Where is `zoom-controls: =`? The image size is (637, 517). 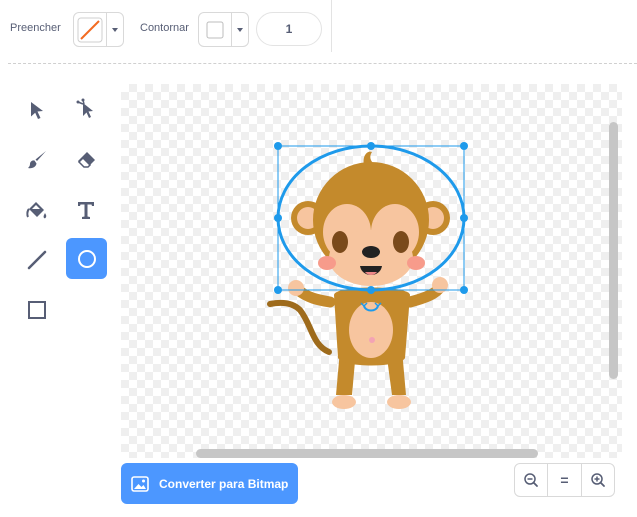 zoom-controls: = is located at coordinates (564, 480).